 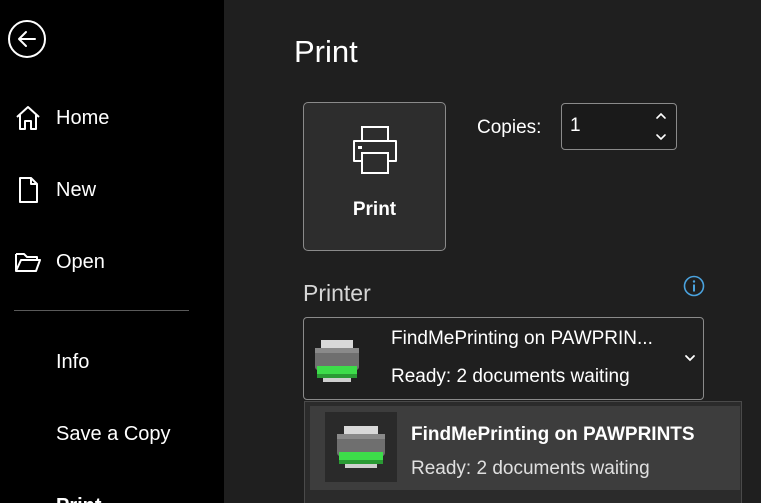 What do you see at coordinates (101, 310) in the screenshot?
I see `sidebar-divider` at bounding box center [101, 310].